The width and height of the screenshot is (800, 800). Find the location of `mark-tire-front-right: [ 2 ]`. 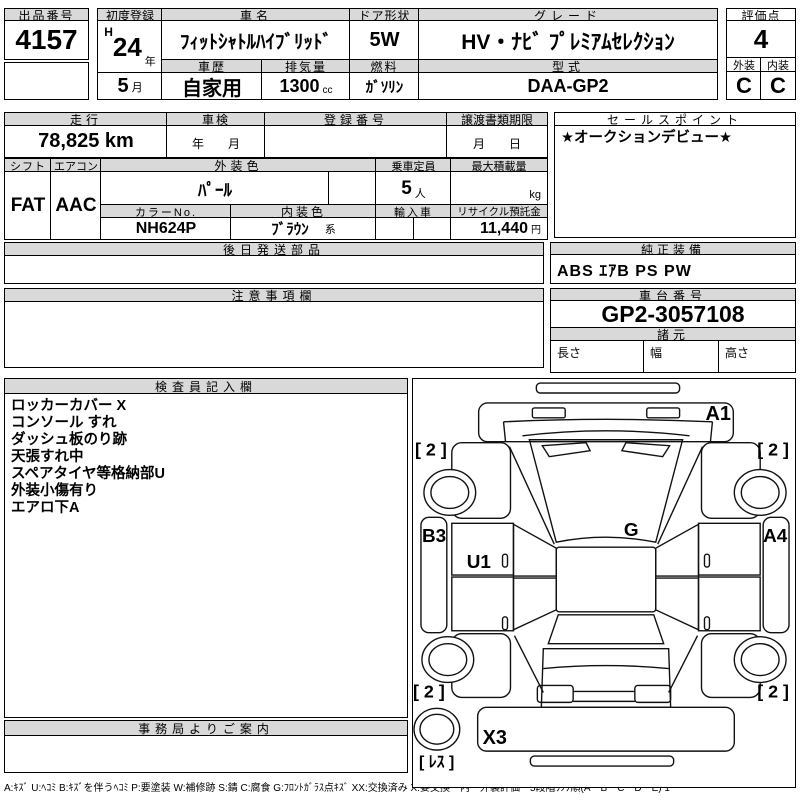

mark-tire-front-right: [ 2 ] is located at coordinates (773, 450).